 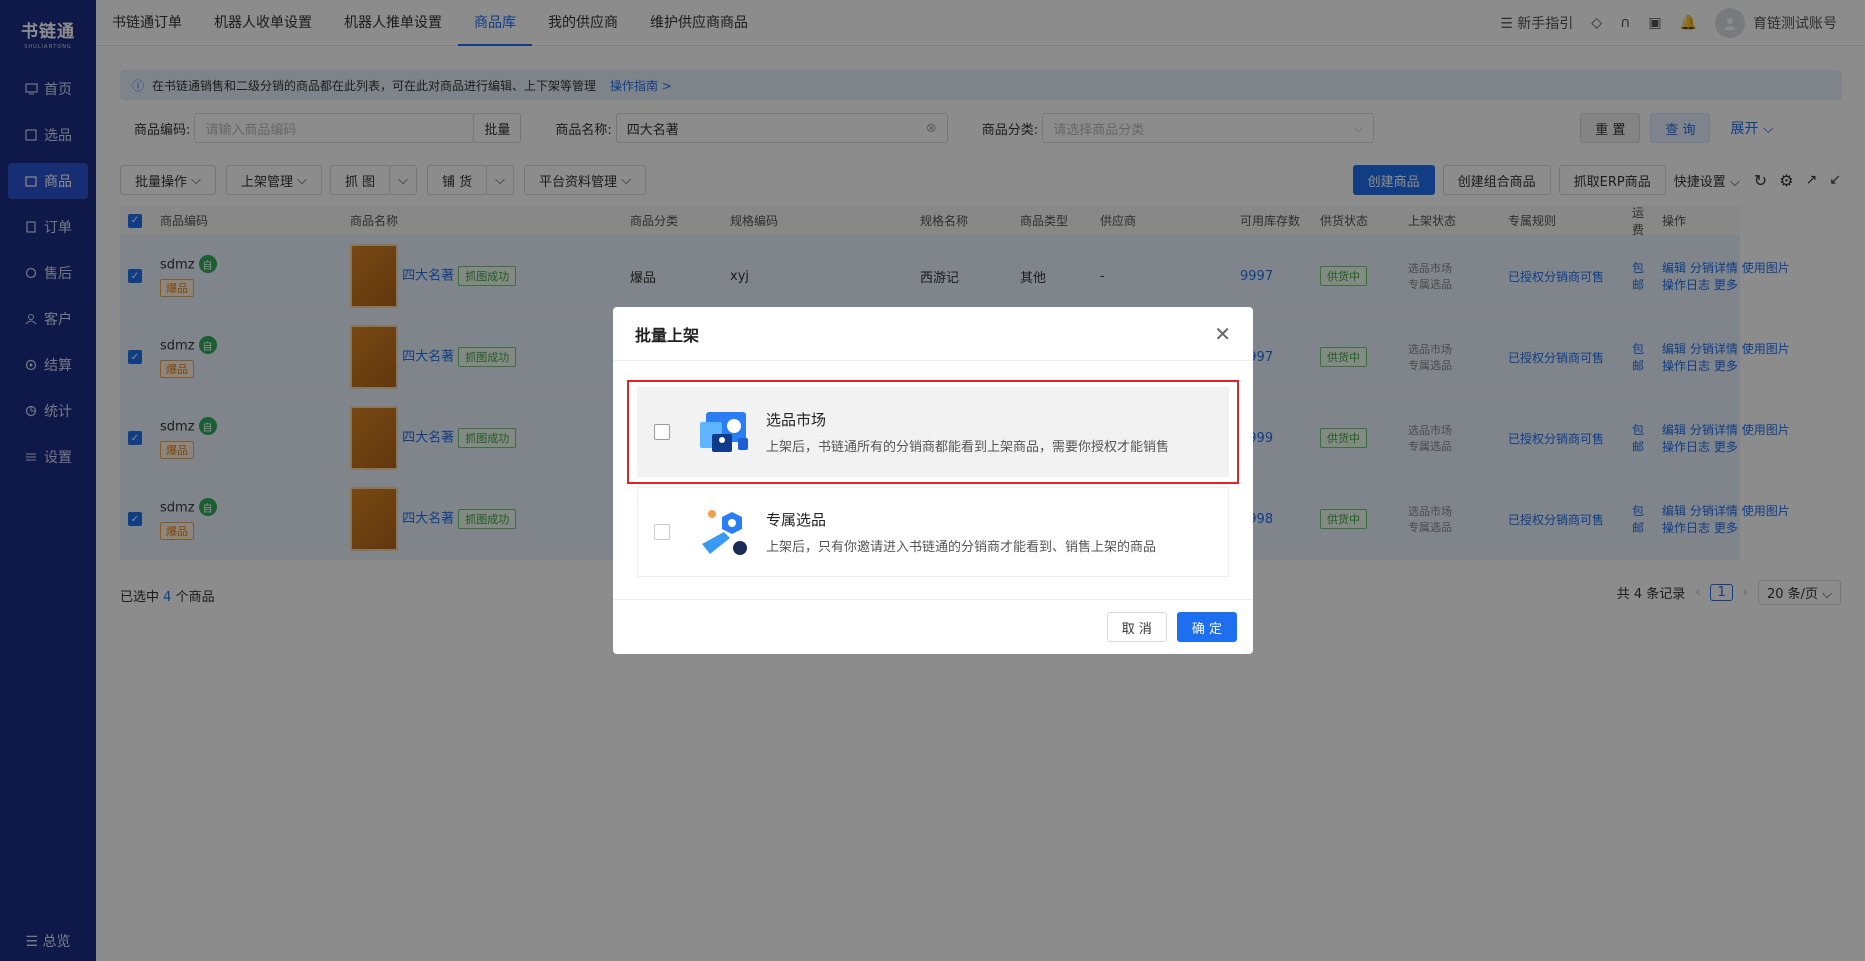 What do you see at coordinates (961, 547) in the screenshot?
I see `exclusive-desc: 上架后，只有你邀请进入书链通的分销商才能看到、销售上架的商品` at bounding box center [961, 547].